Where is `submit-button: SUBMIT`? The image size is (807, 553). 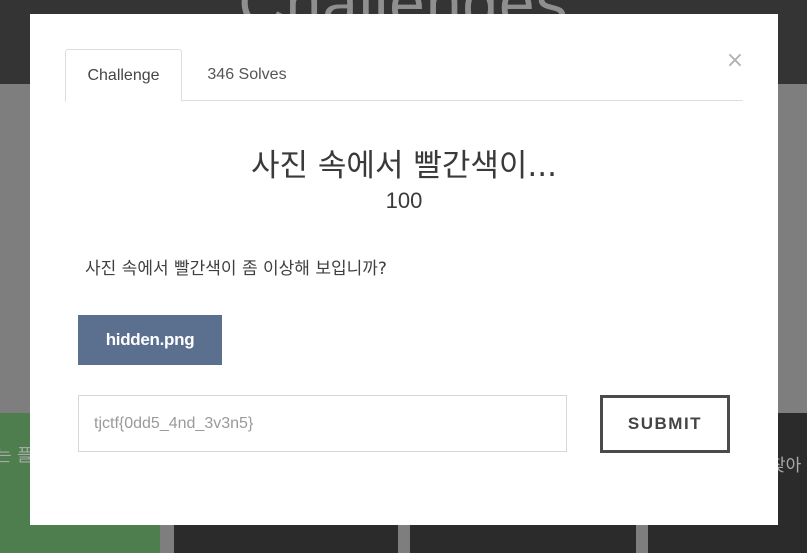
submit-button: SUBMIT is located at coordinates (665, 424).